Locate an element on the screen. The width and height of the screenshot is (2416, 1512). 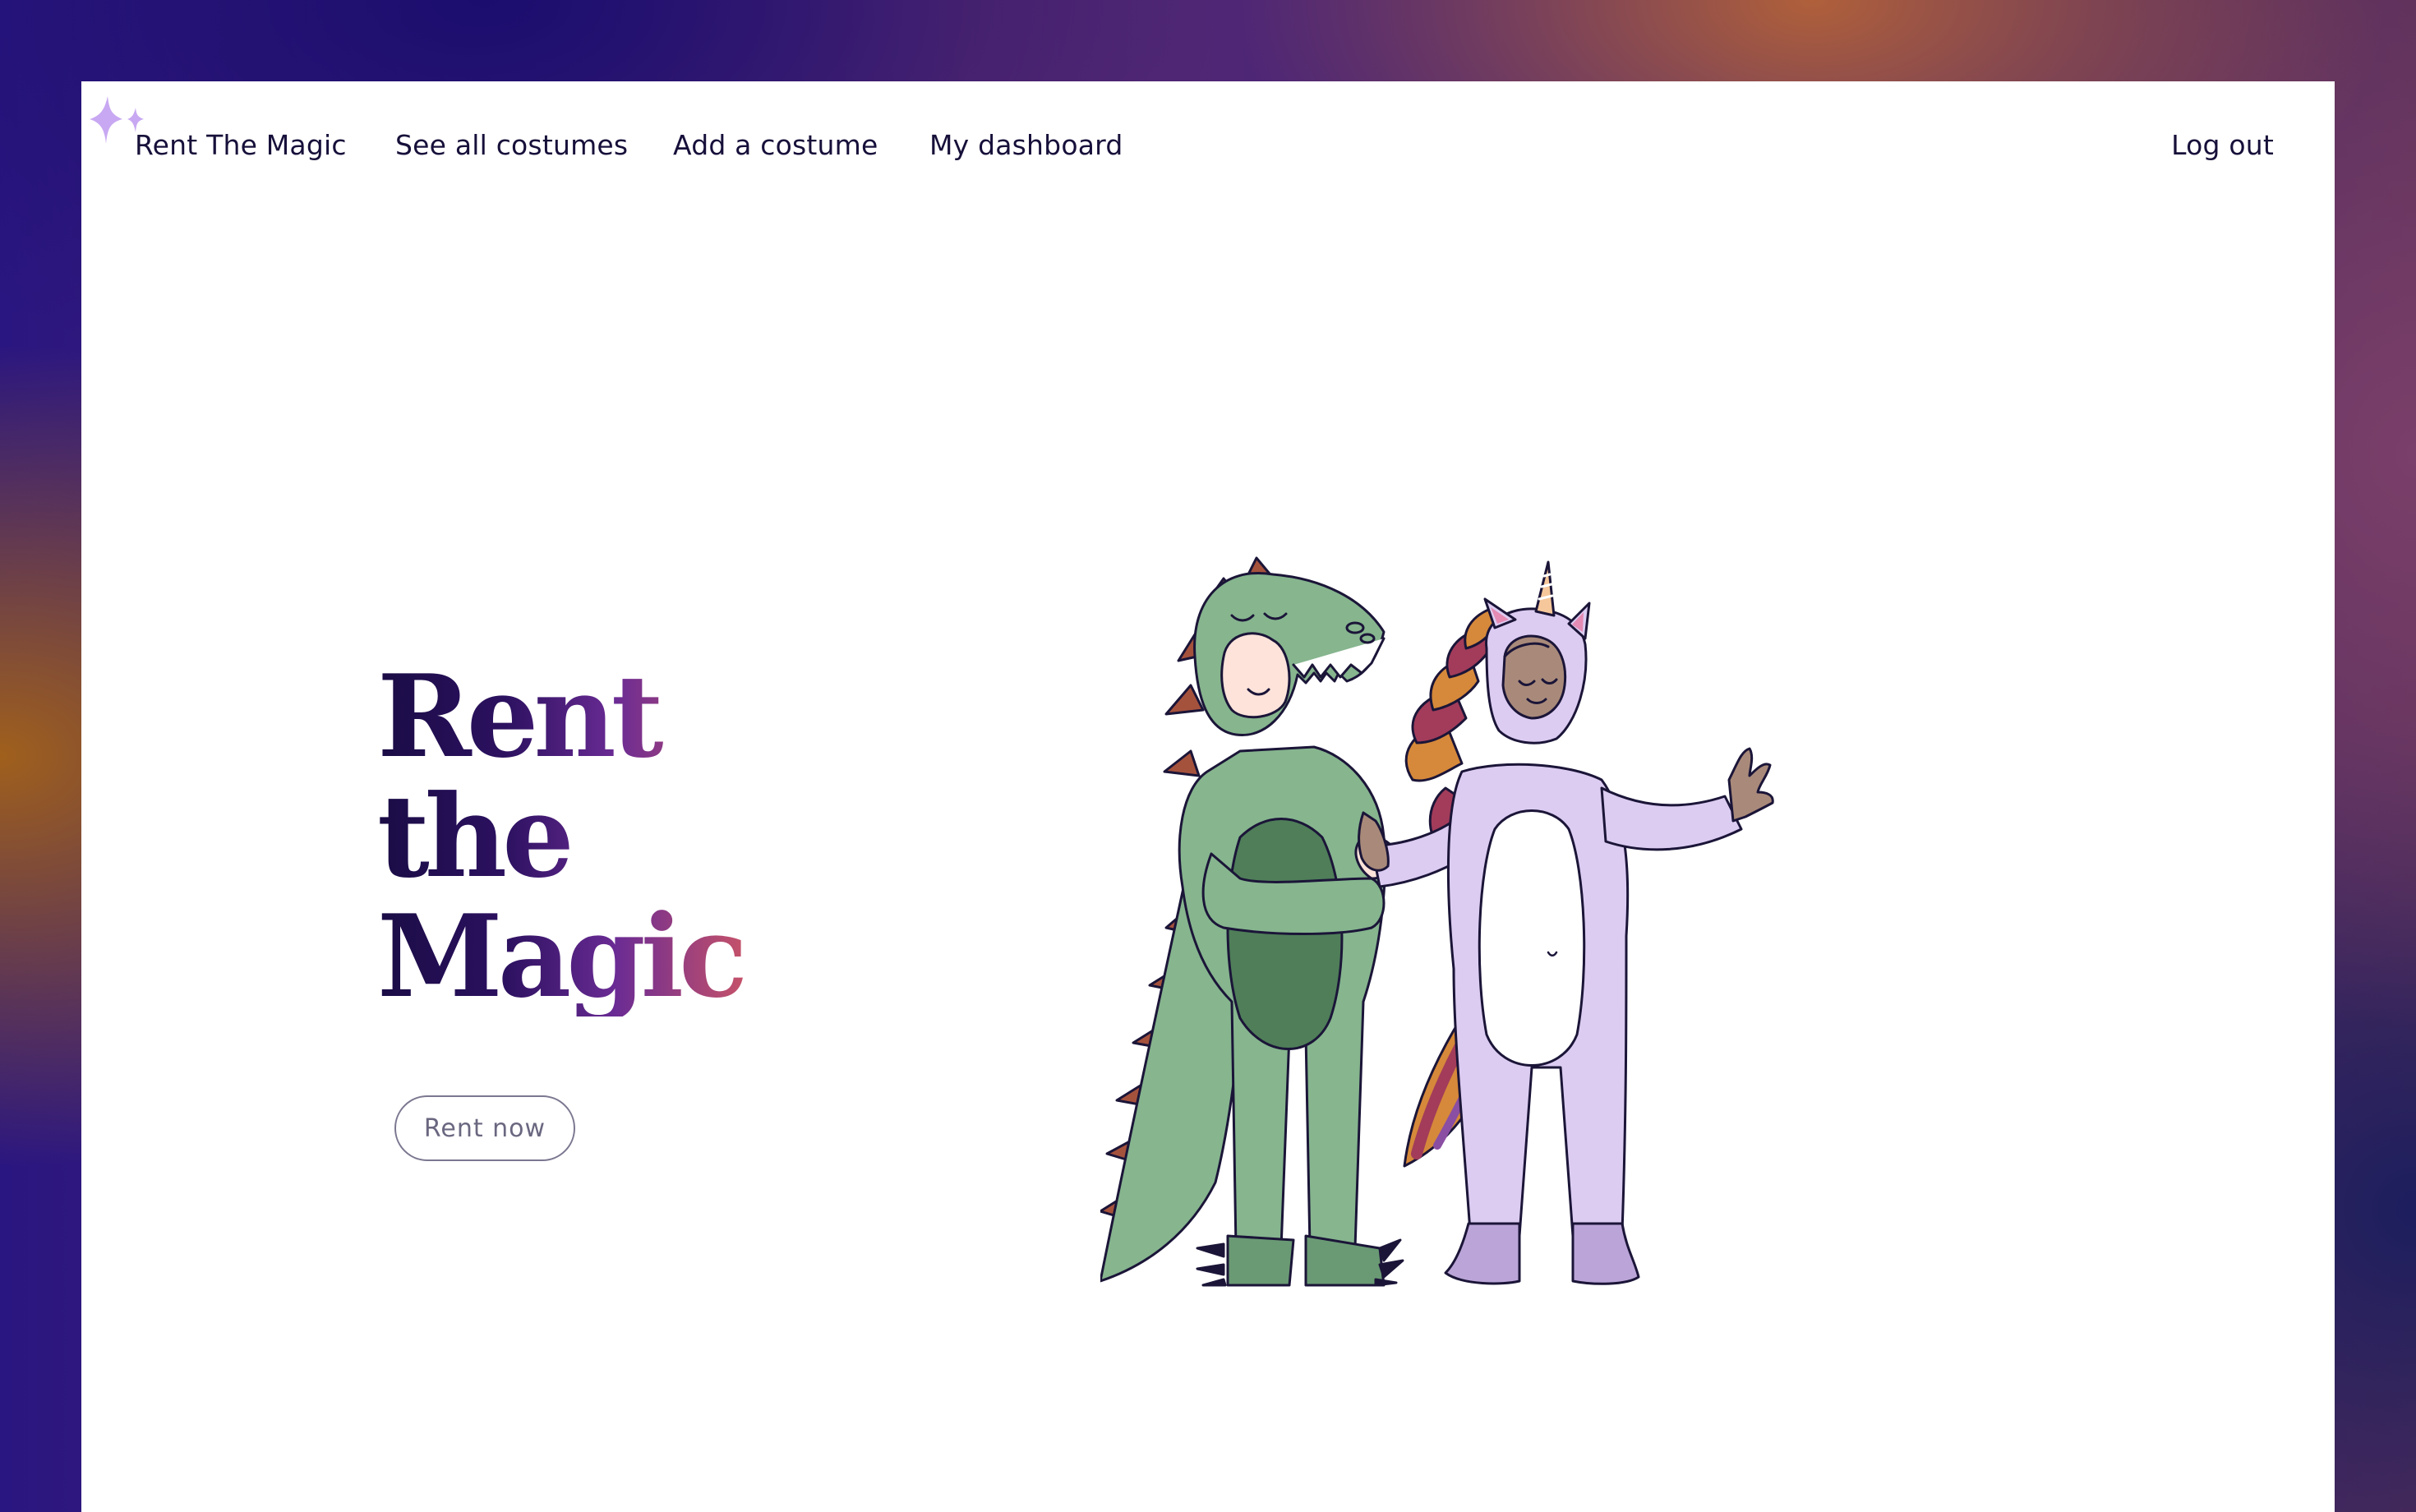
hero-title-line: Rent is located at coordinates (518, 716).